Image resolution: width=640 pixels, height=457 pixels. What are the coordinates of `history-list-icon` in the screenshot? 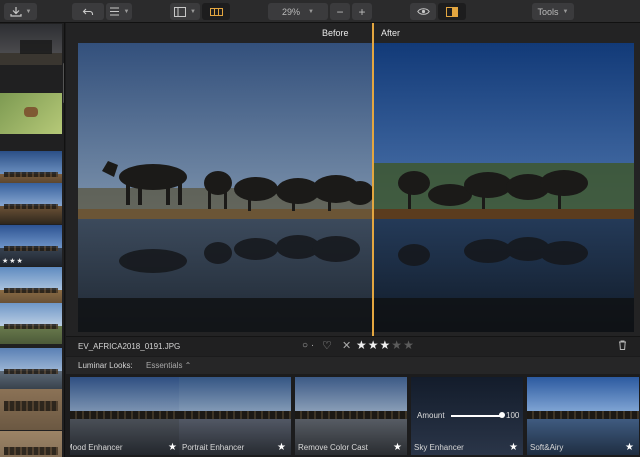 It's located at (114, 11).